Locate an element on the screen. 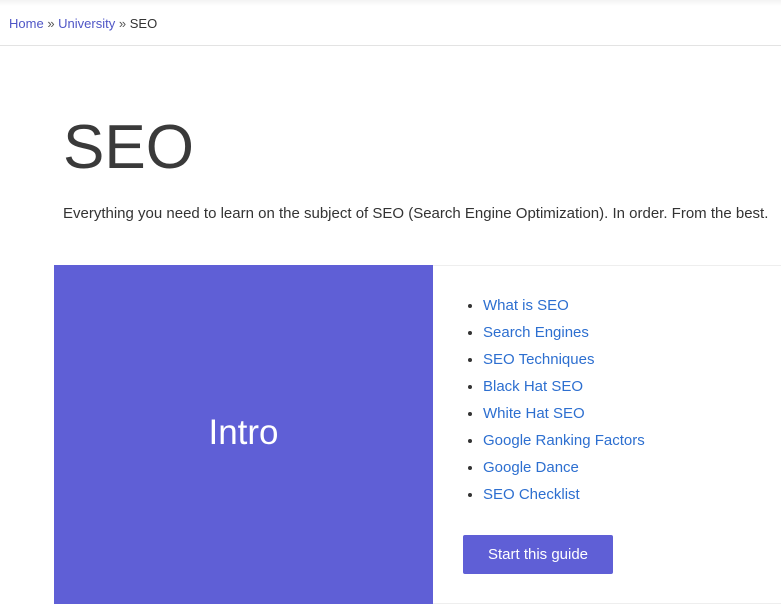 This screenshot has height=613, width=781. topic-link-seo-checklist: SEO Checklist is located at coordinates (531, 494).